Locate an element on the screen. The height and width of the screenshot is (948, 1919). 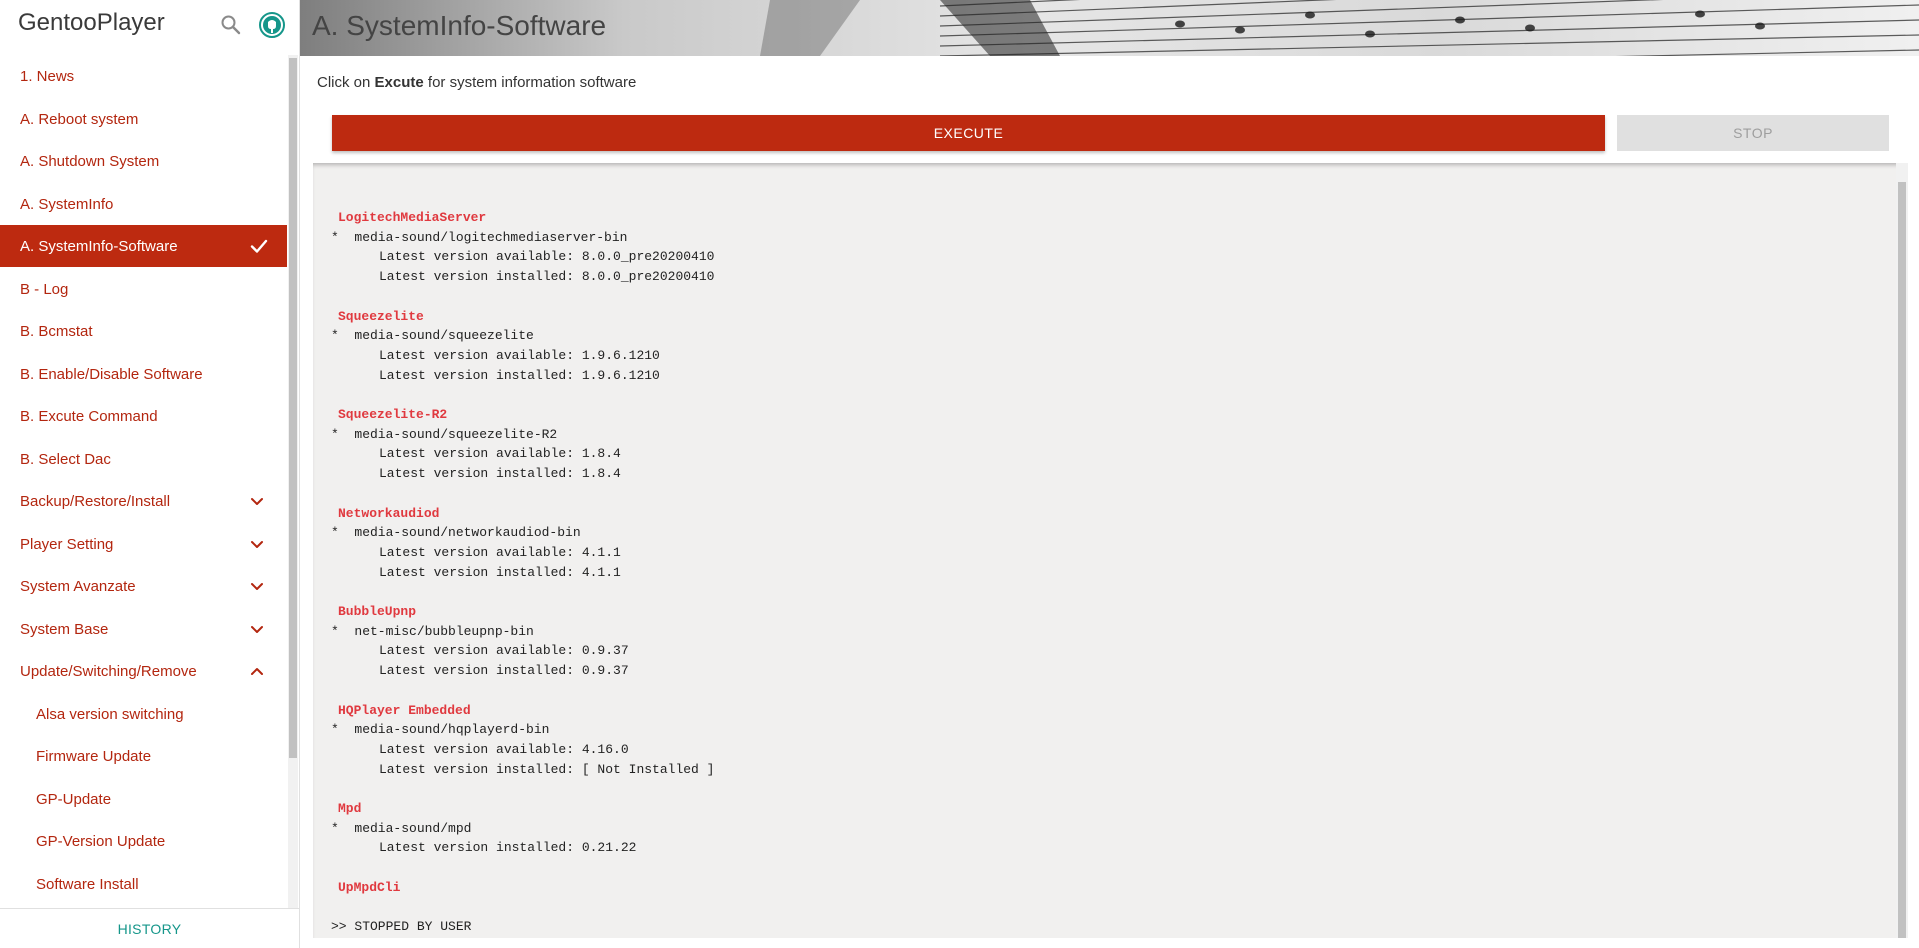
sidebar-item-label: System Base is located at coordinates (64, 629).